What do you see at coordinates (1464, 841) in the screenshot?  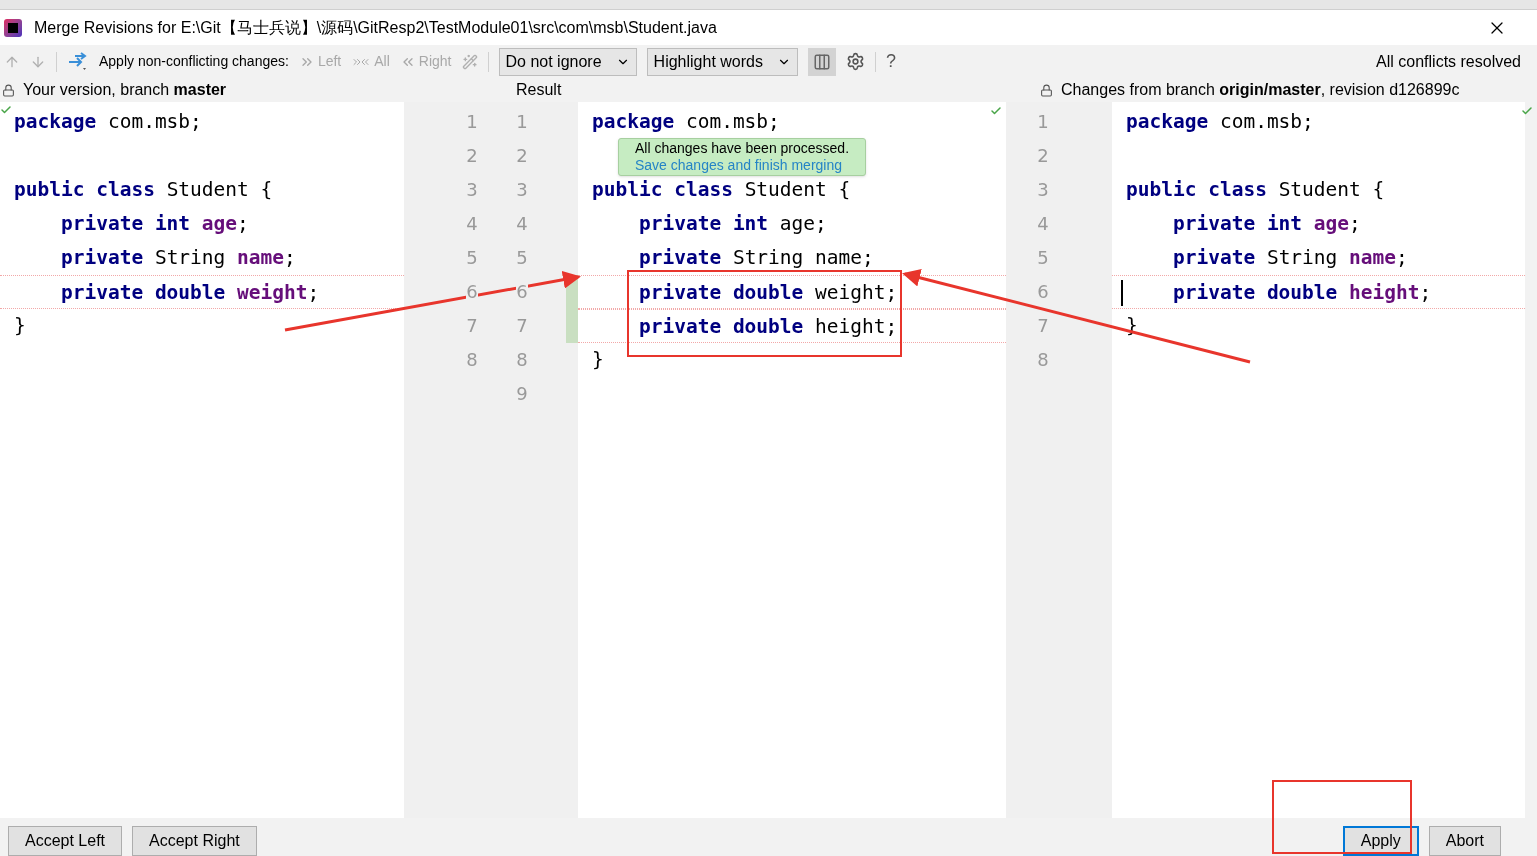 I see `dialog-button: Abort` at bounding box center [1464, 841].